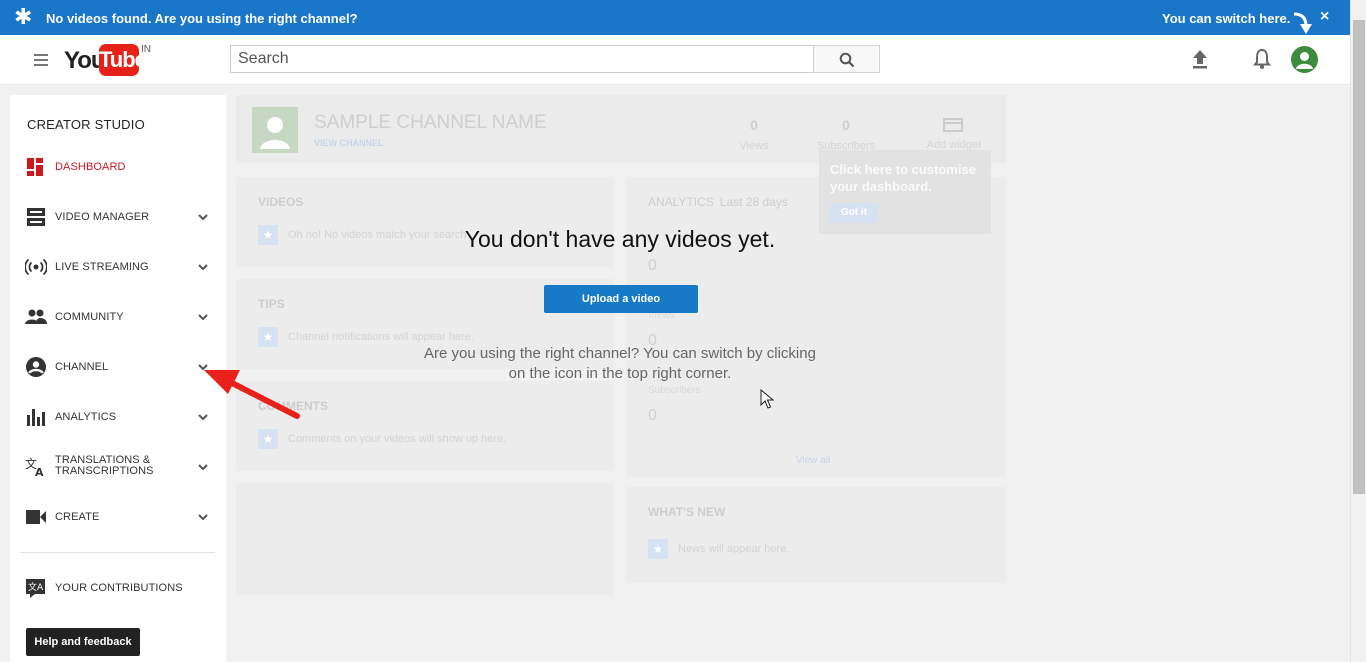 This screenshot has width=1366, height=662. I want to click on red-arrow-annotation, so click(252, 394).